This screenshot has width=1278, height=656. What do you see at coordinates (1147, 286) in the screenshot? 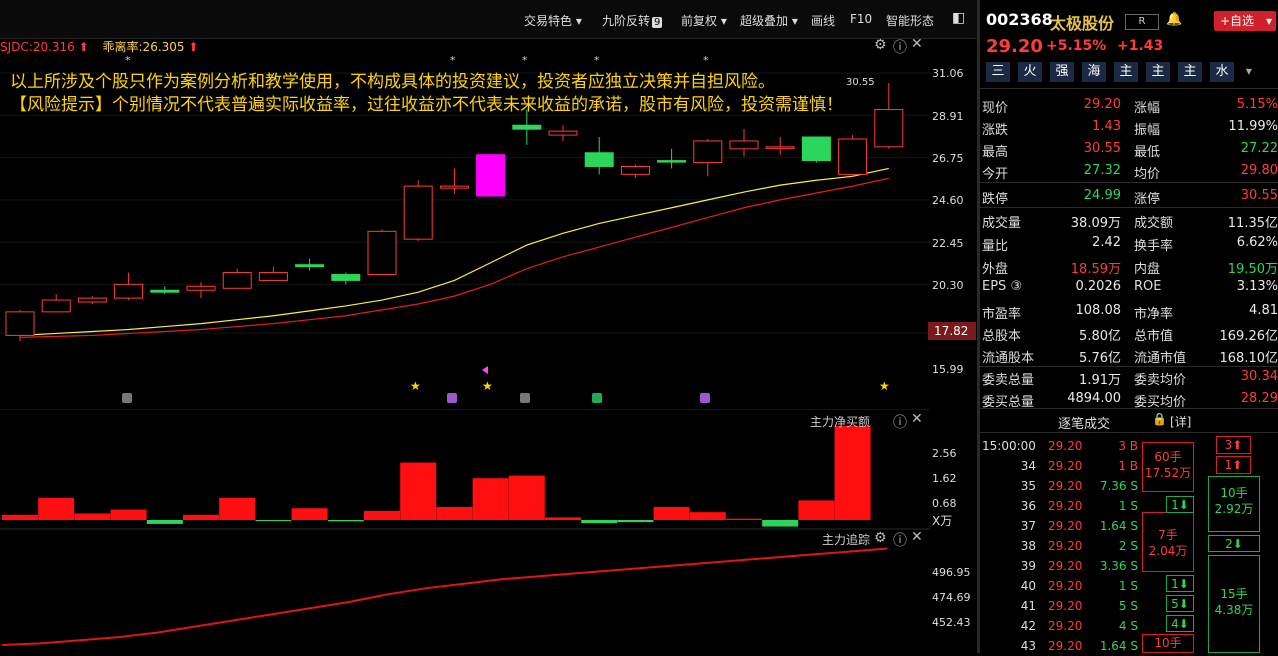
I see `quote-label: ROE` at bounding box center [1147, 286].